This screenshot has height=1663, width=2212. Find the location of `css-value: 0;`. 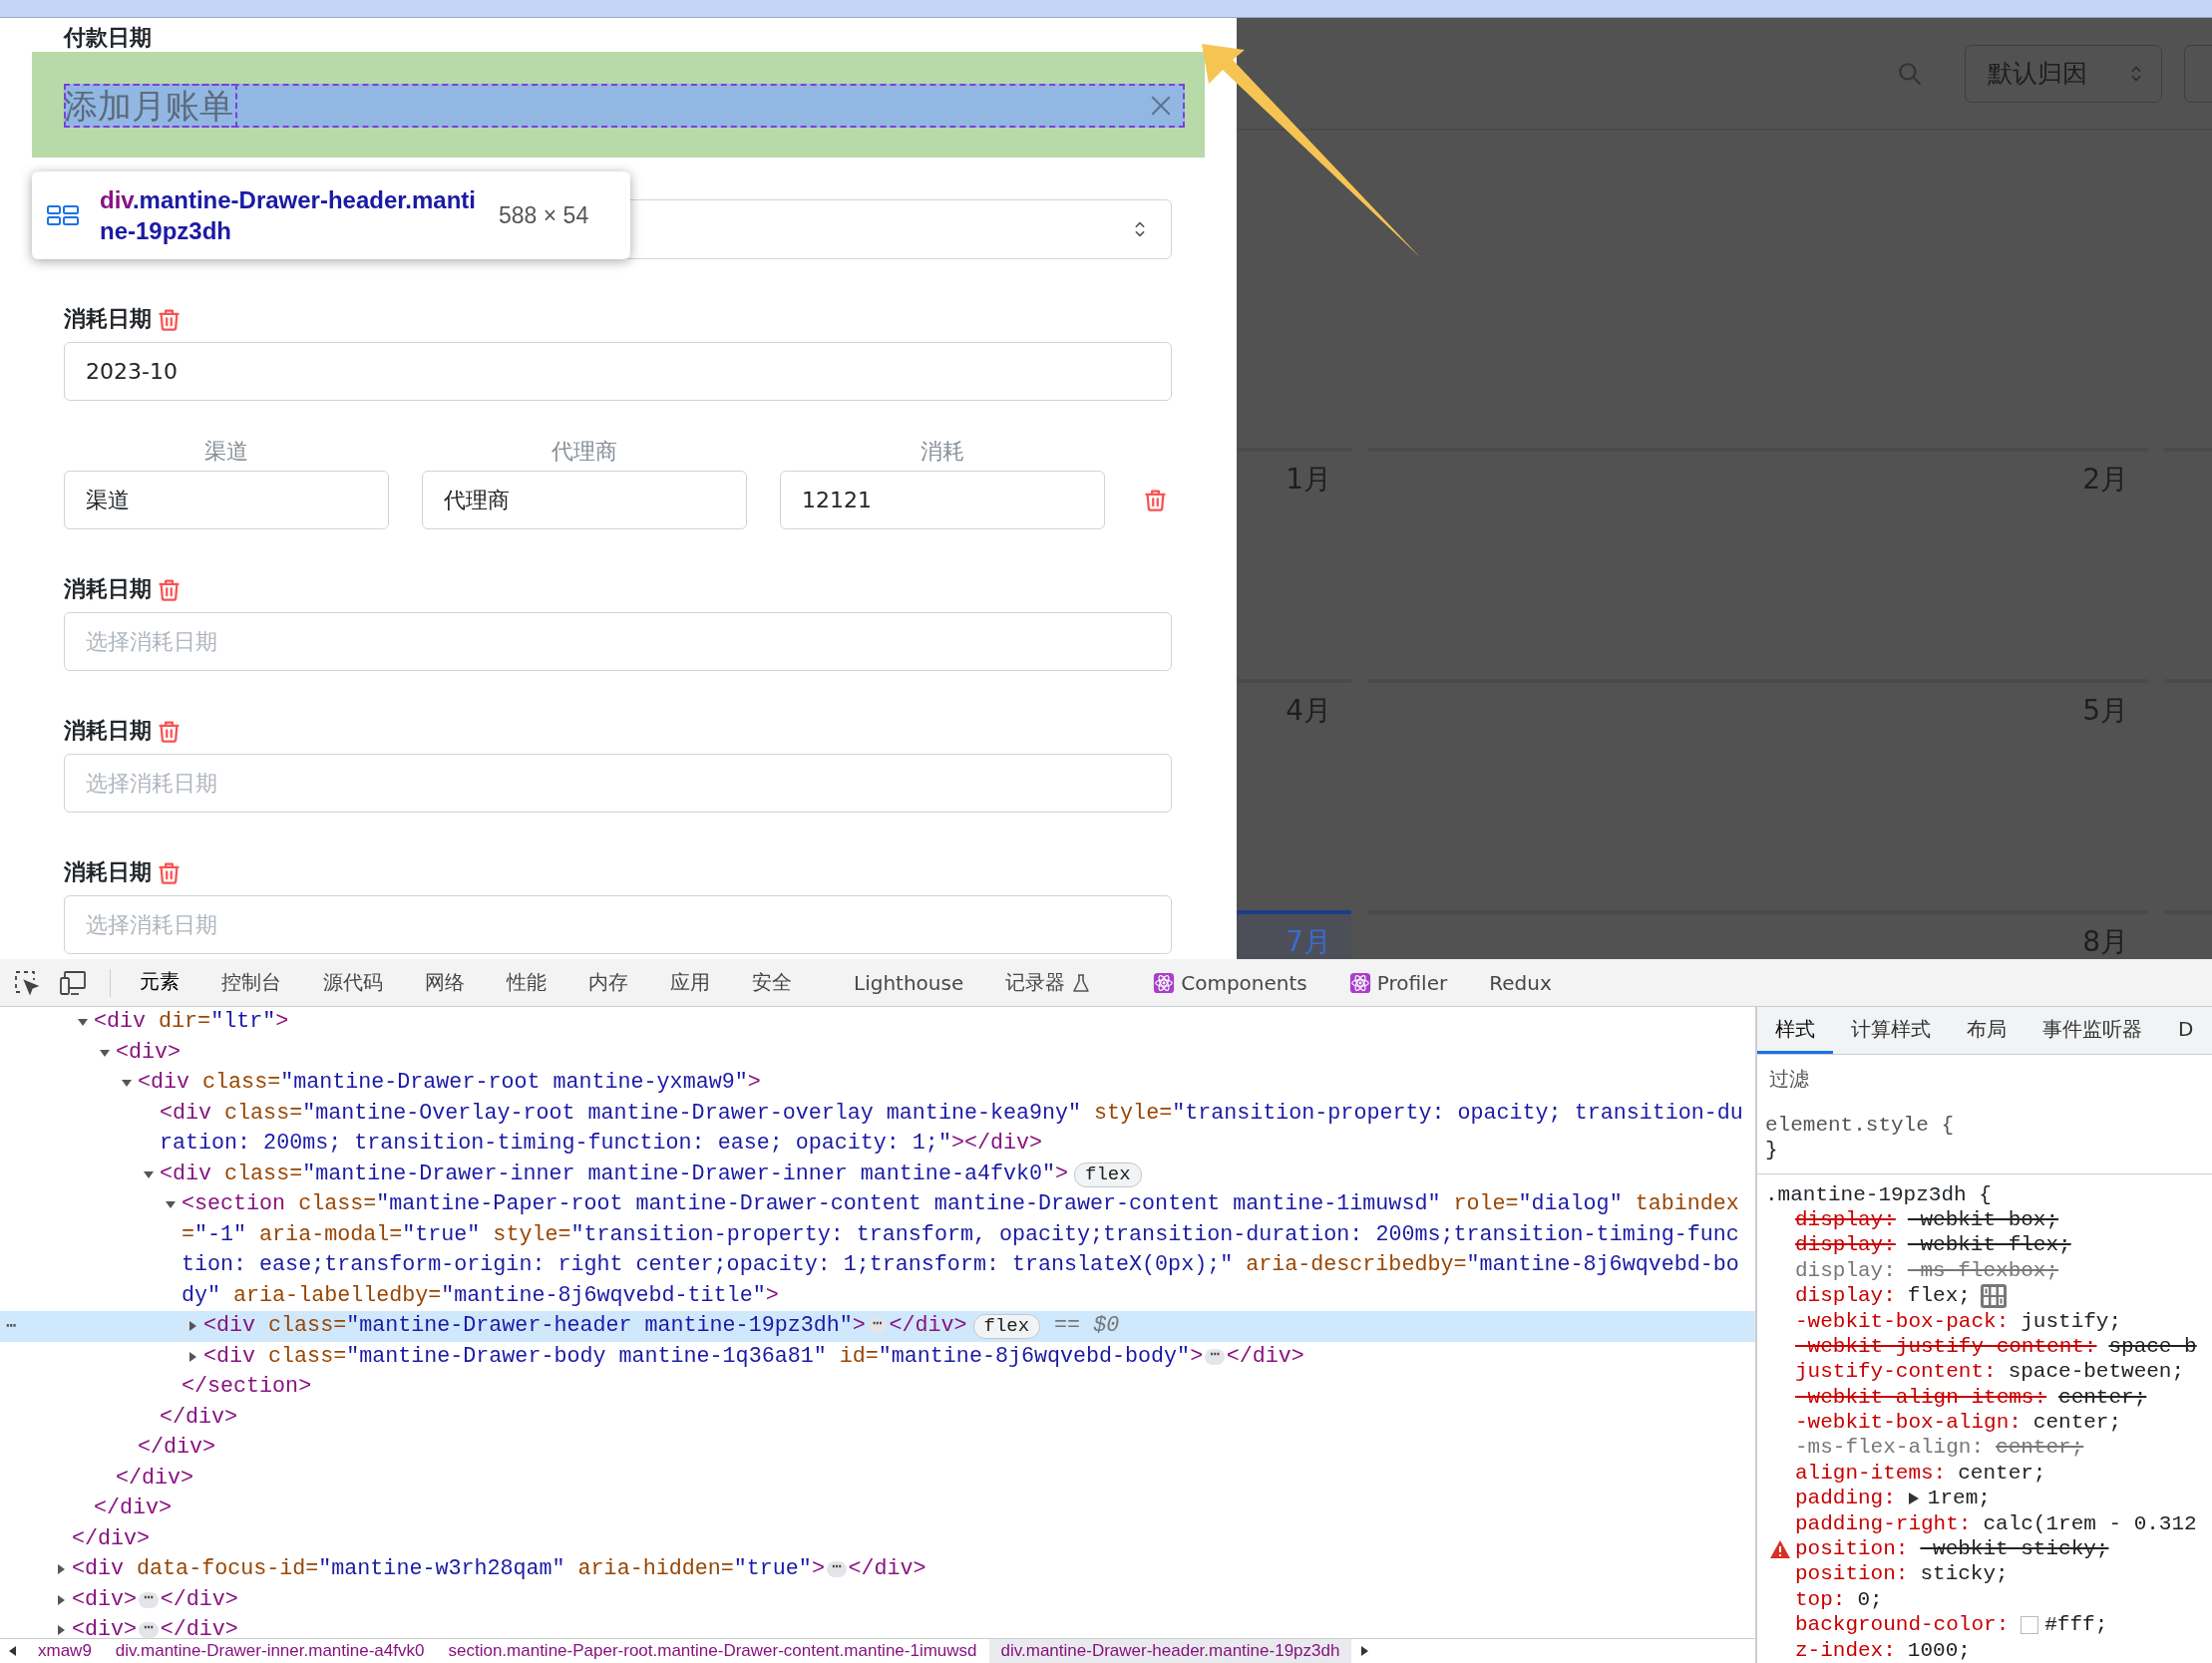

css-value: 0; is located at coordinates (1870, 1599).